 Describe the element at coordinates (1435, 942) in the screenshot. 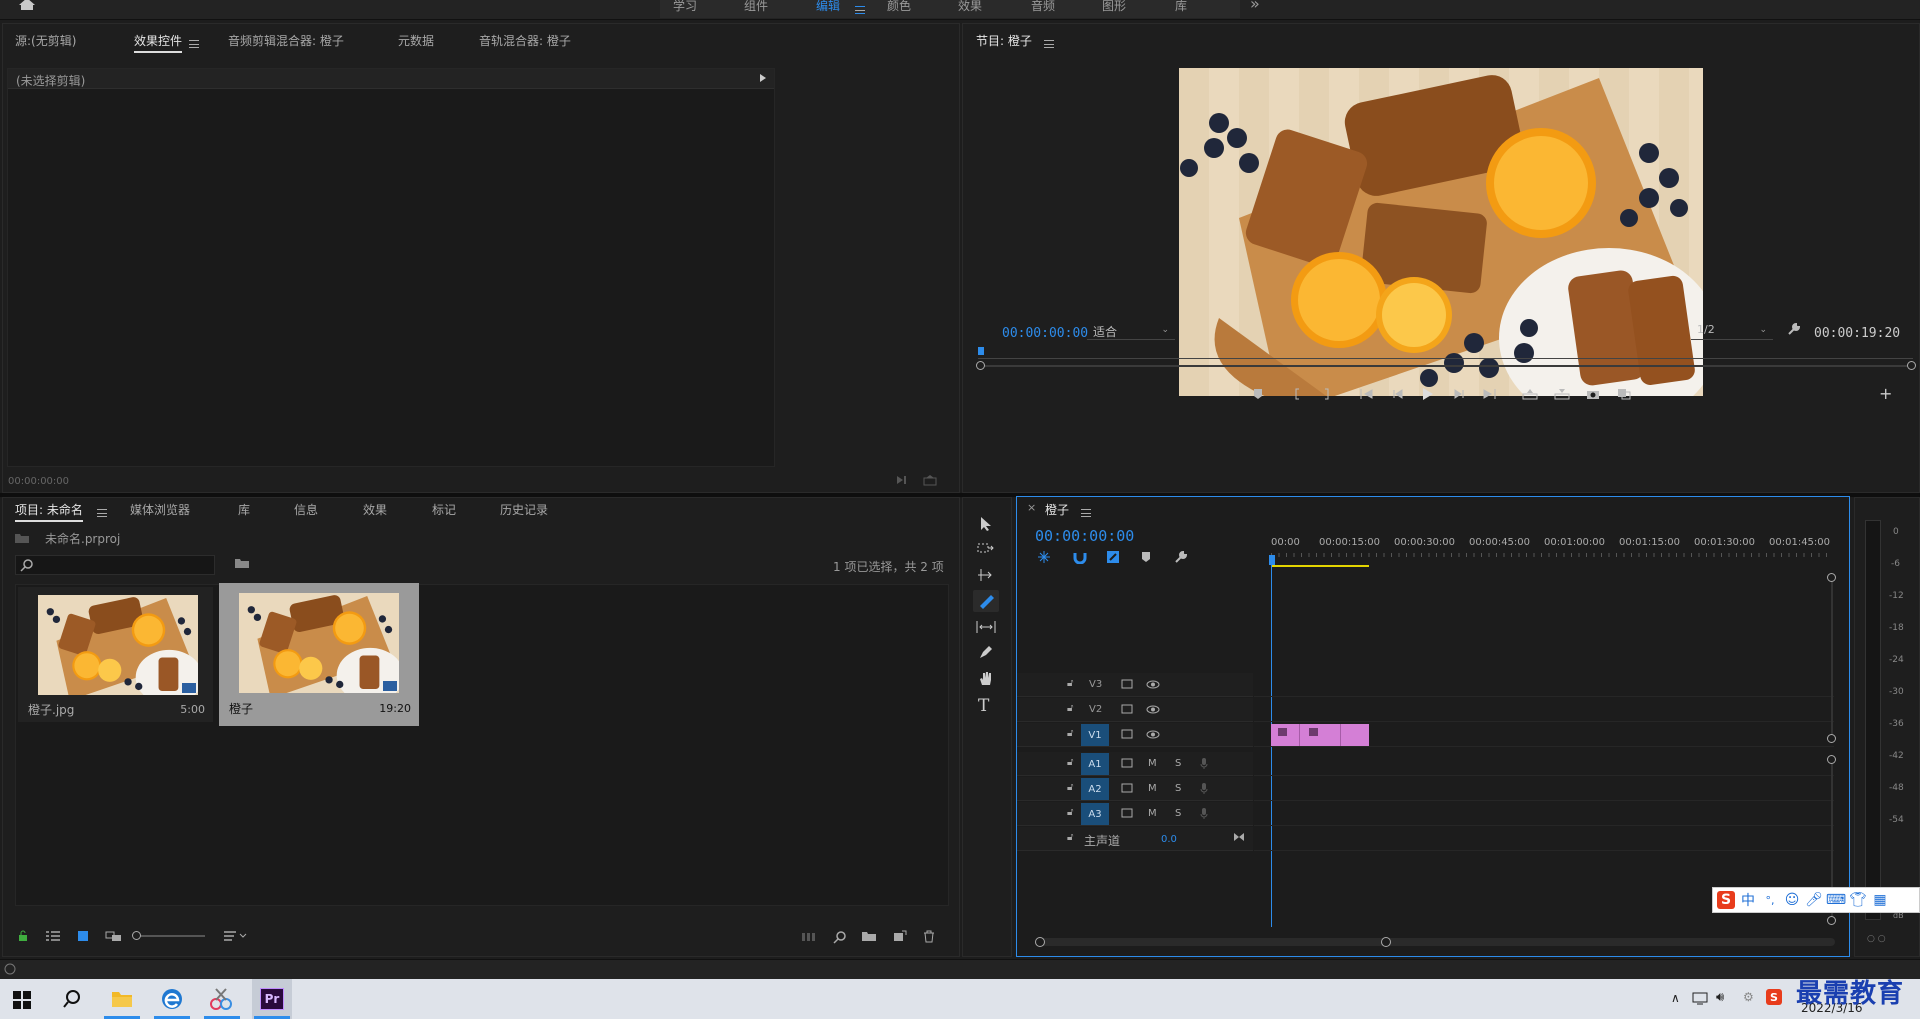

I see `timeline-horizontal-scrollbar` at that location.